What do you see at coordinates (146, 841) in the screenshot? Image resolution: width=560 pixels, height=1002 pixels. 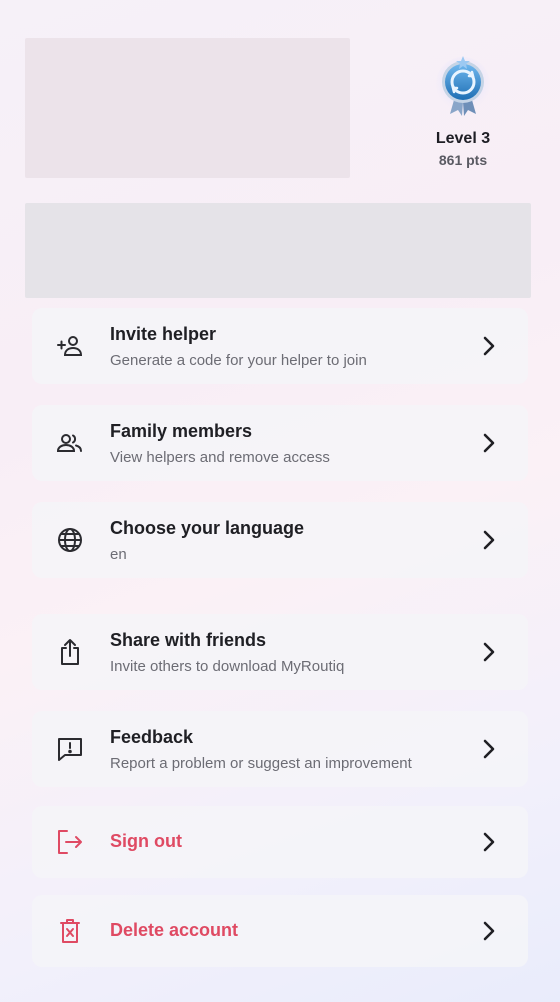 I see `sign-out-label: Sign out` at bounding box center [146, 841].